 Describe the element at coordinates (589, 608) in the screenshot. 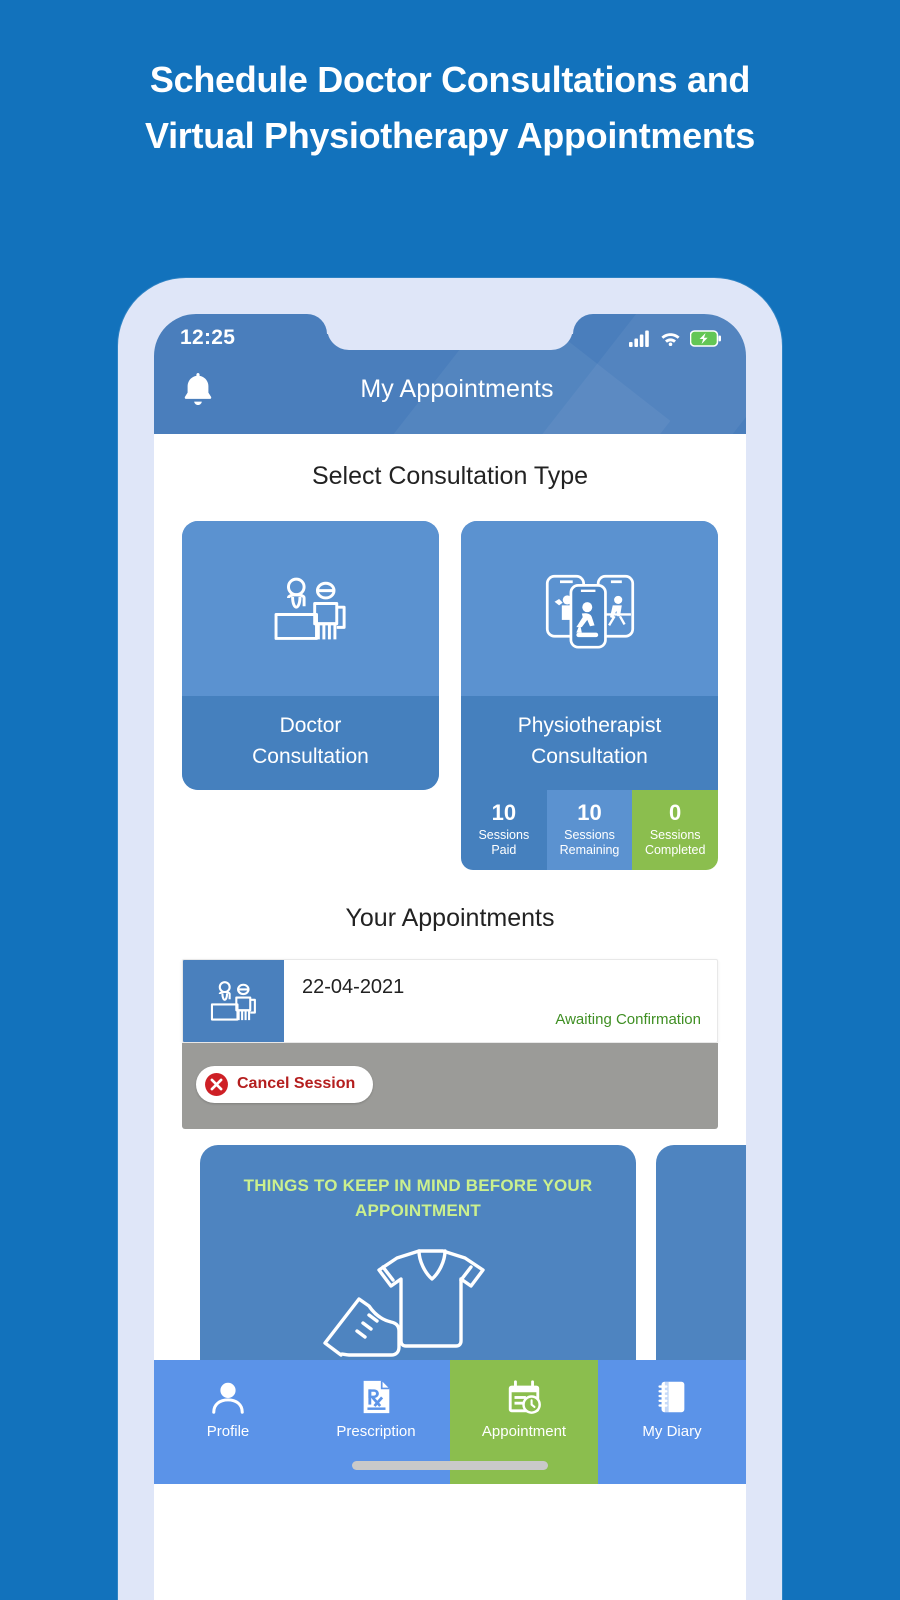

I see `phones-exercise-icon` at that location.